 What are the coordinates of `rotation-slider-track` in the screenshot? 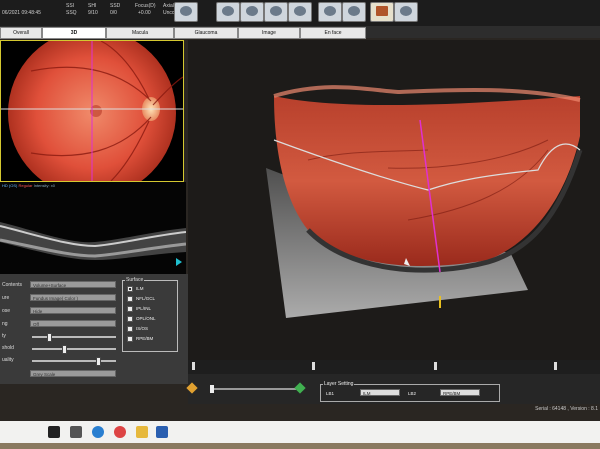 It's located at (253, 389).